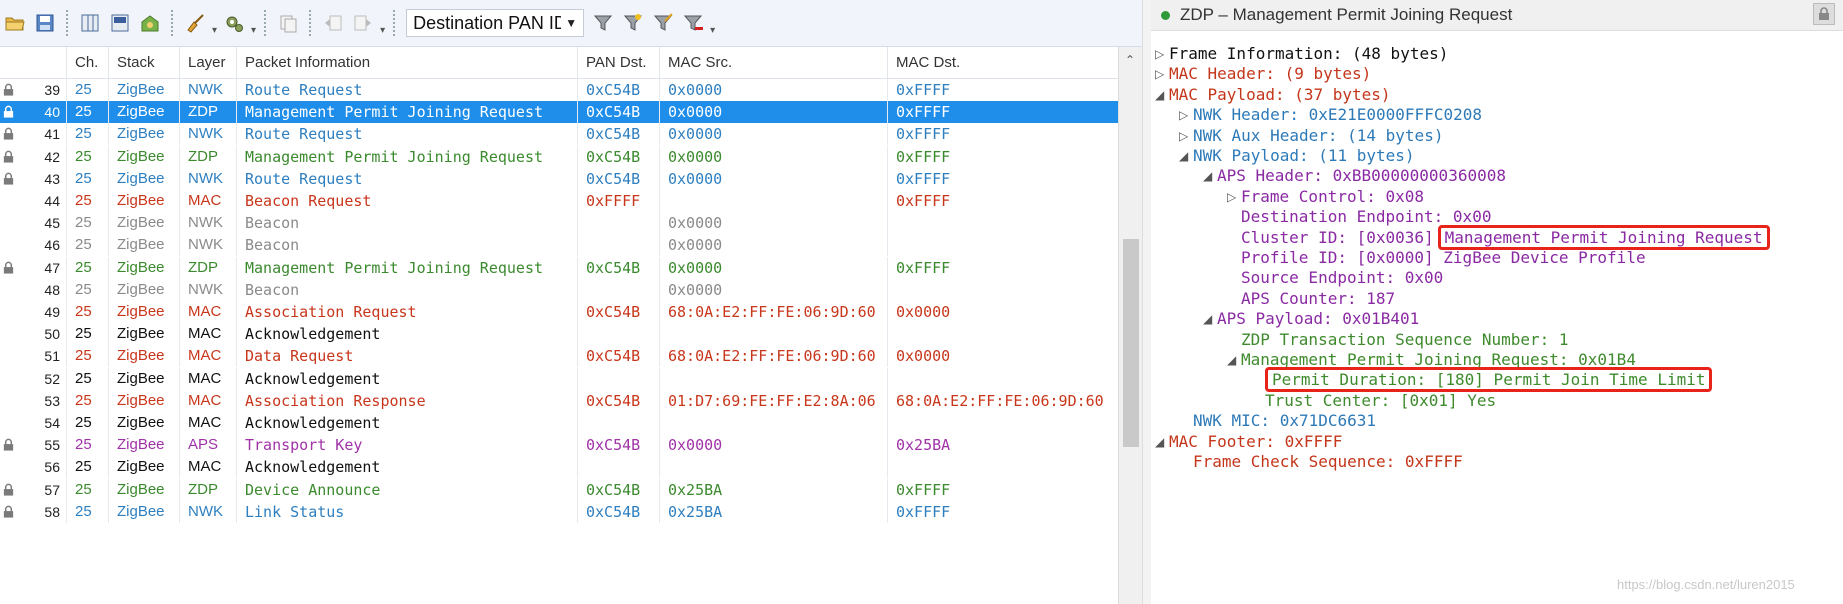 This screenshot has width=1843, height=604. I want to click on settings-button, so click(234, 23).